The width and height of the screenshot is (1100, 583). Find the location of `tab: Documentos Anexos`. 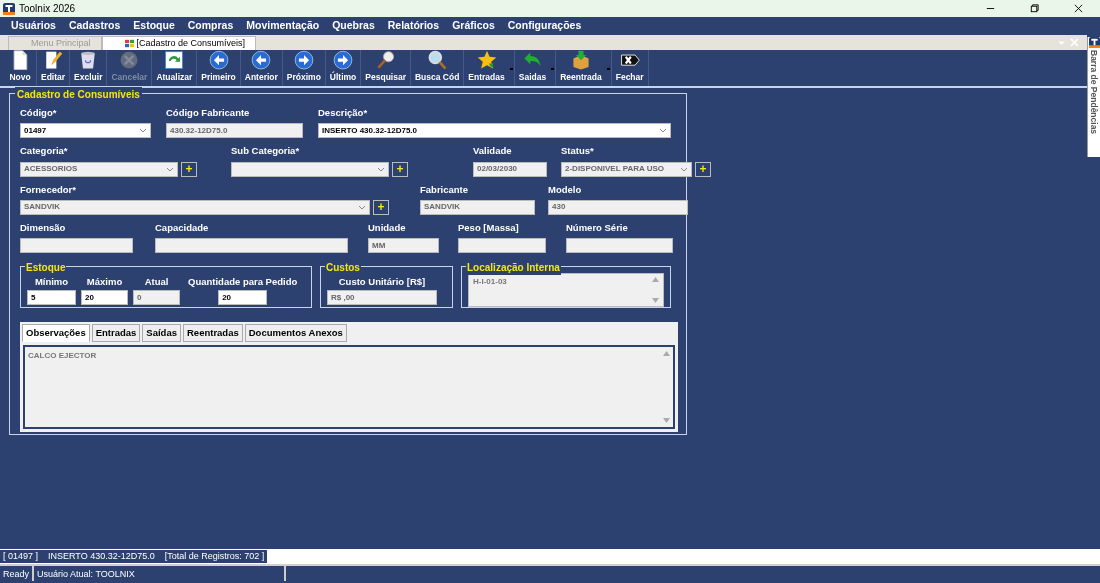

tab: Documentos Anexos is located at coordinates (295, 333).